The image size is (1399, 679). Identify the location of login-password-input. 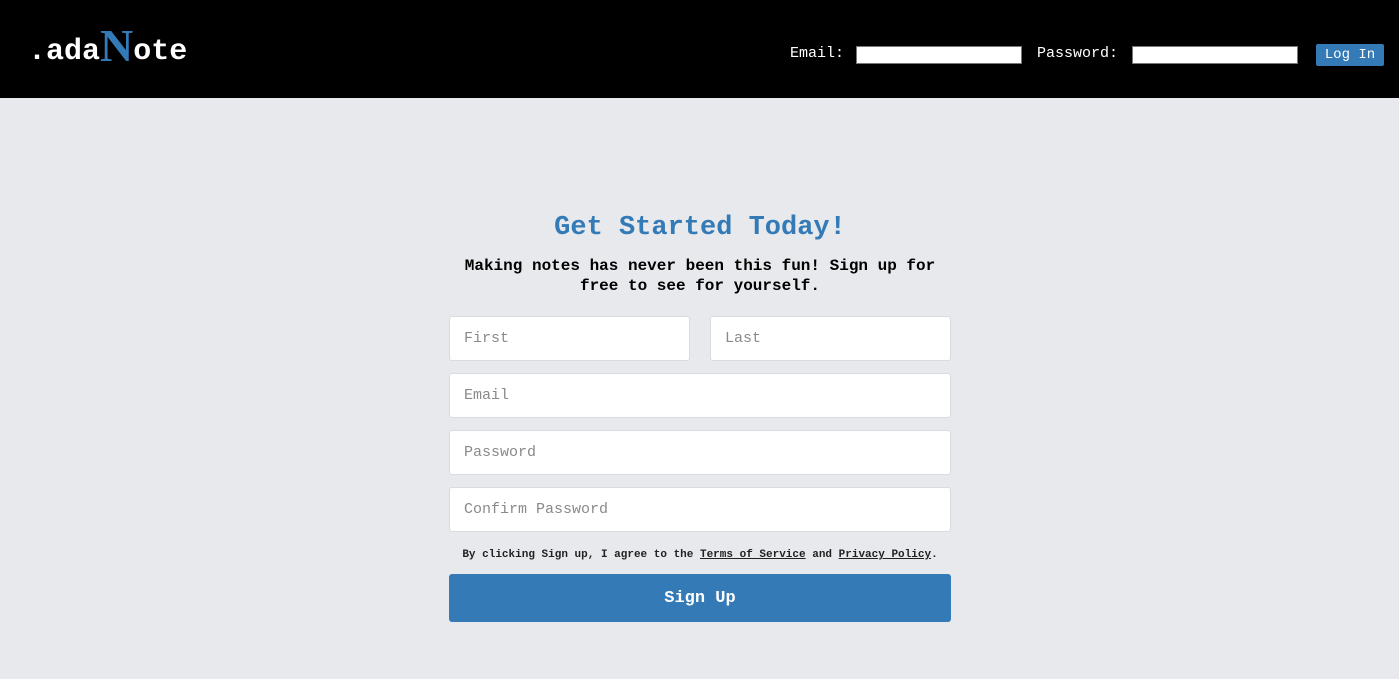
(1215, 55).